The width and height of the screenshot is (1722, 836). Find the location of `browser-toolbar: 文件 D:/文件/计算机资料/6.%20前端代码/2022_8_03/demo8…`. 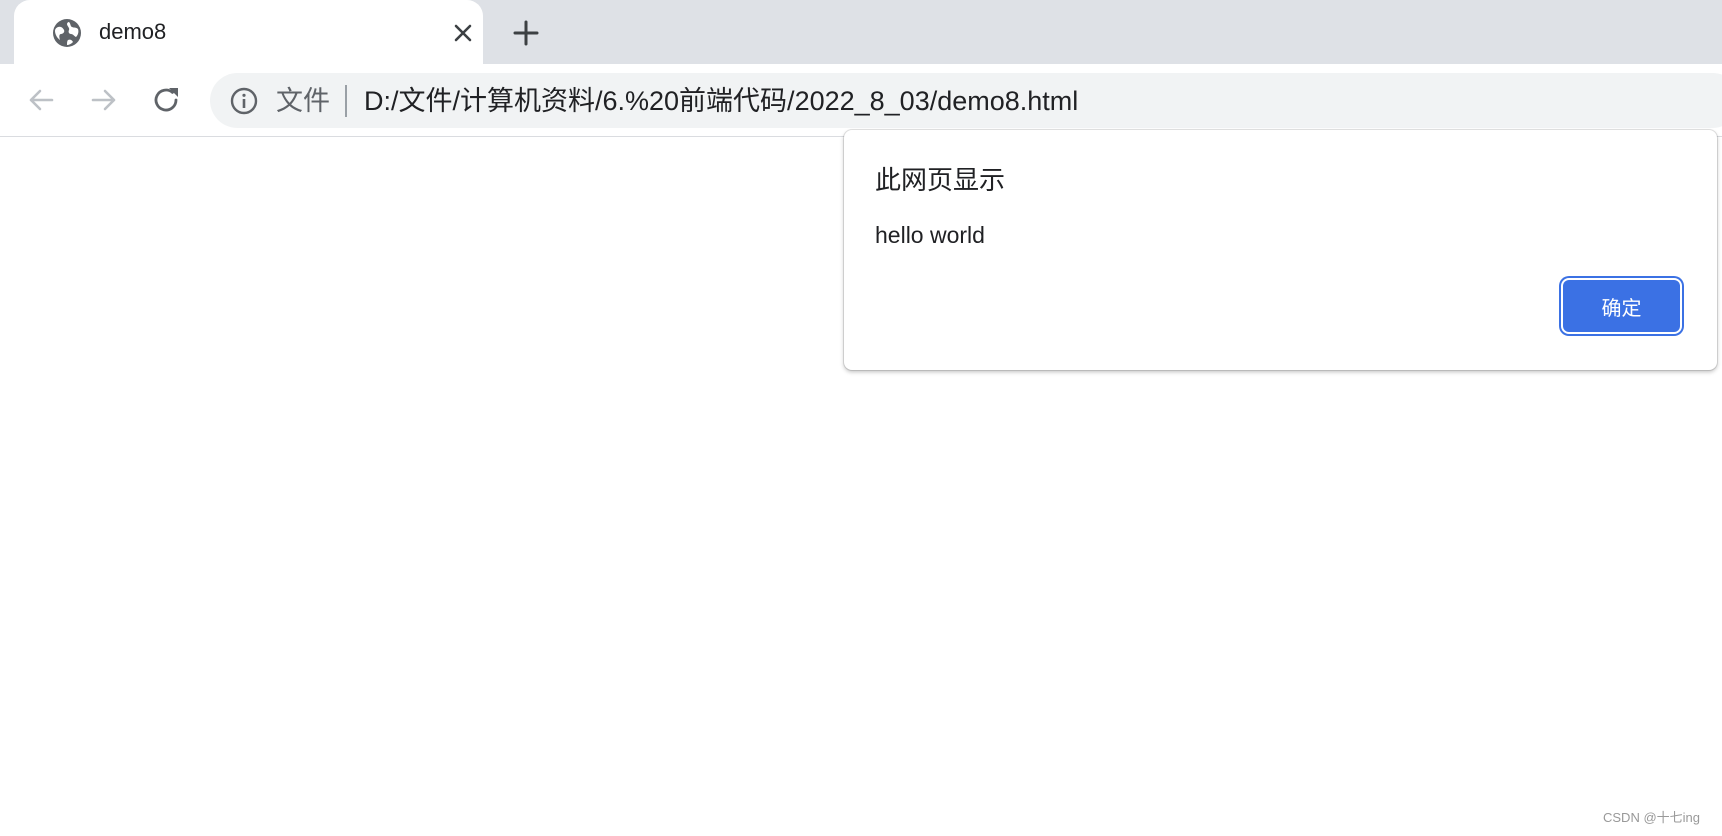

browser-toolbar: 文件 D:/文件/计算机资料/6.%20前端代码/2022_8_03/demo8… is located at coordinates (861, 100).